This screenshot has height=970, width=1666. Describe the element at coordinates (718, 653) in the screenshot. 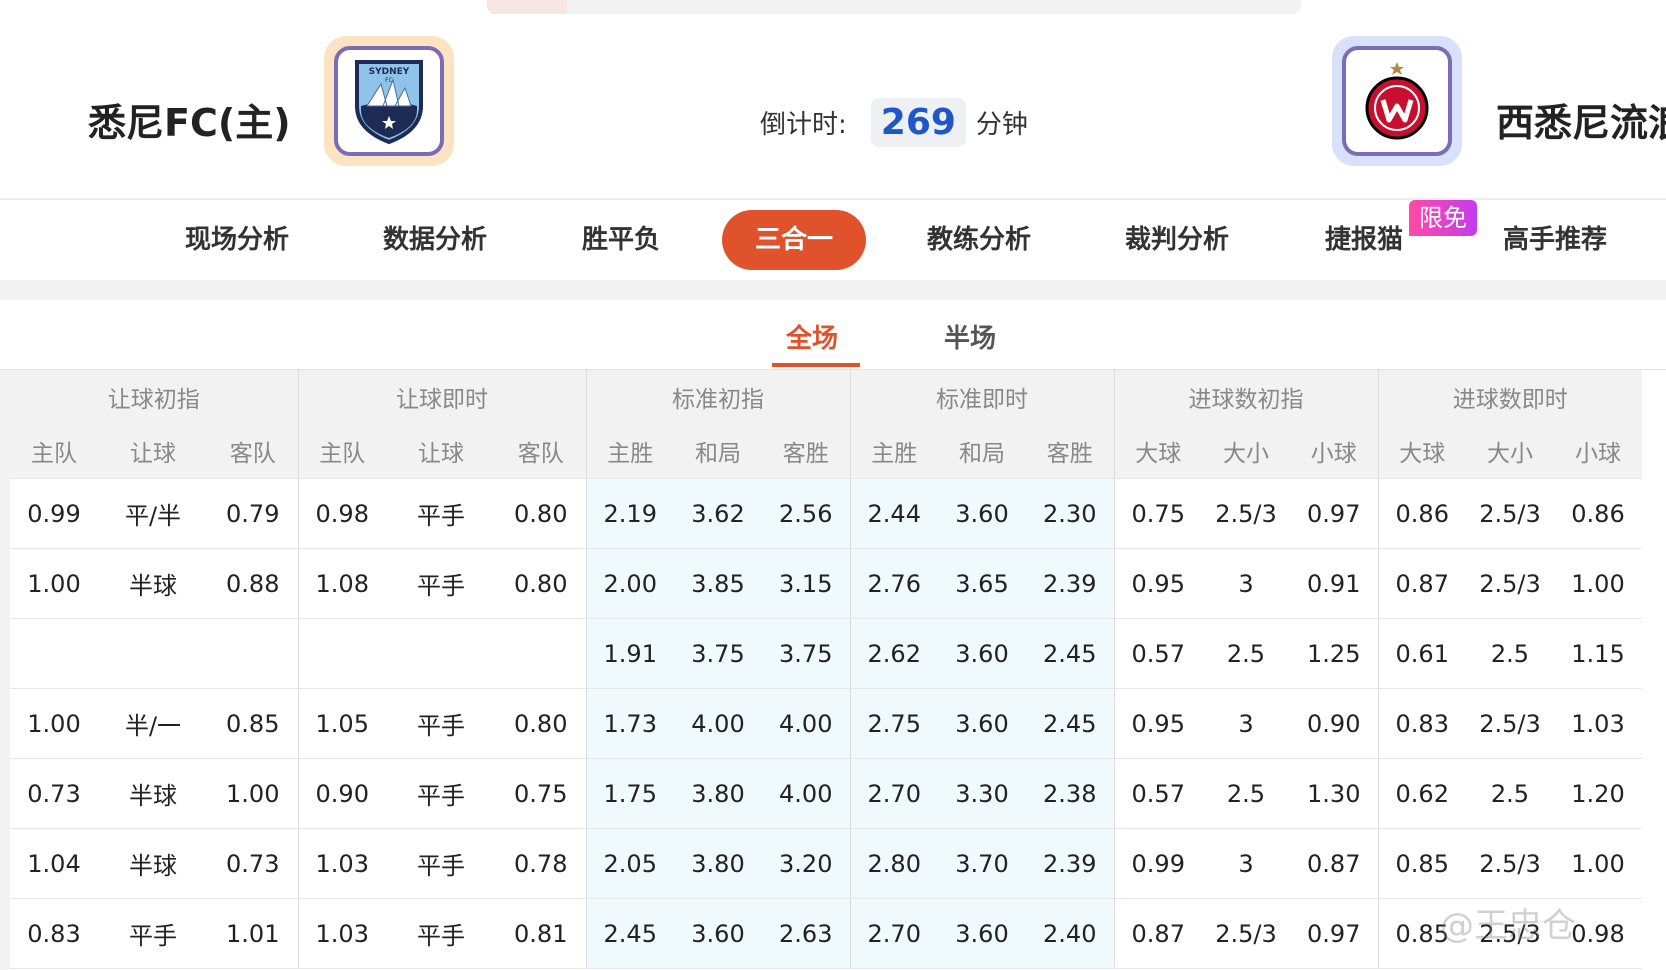

I see `odds-cell: 3.75` at that location.